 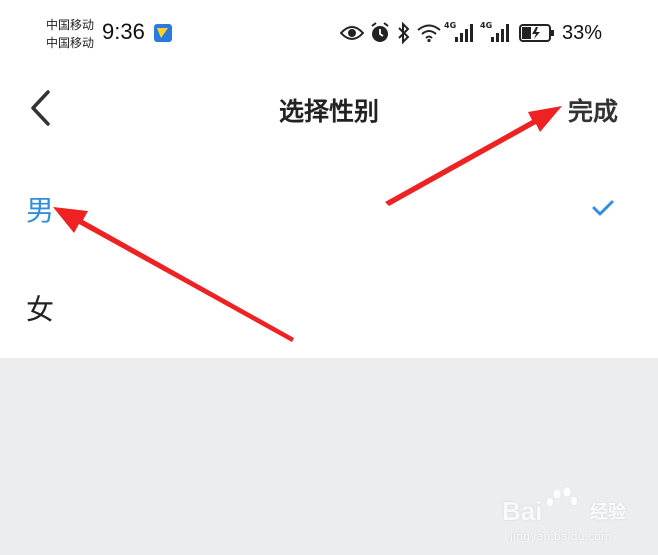 I want to click on bluetooth-icon, so click(x=404, y=33).